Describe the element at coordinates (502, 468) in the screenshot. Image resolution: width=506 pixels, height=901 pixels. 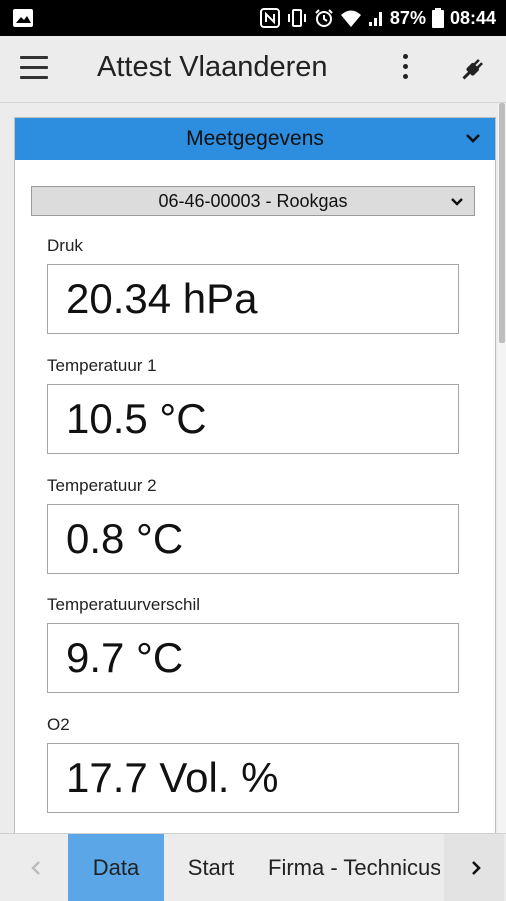
I see `scrollbar` at that location.